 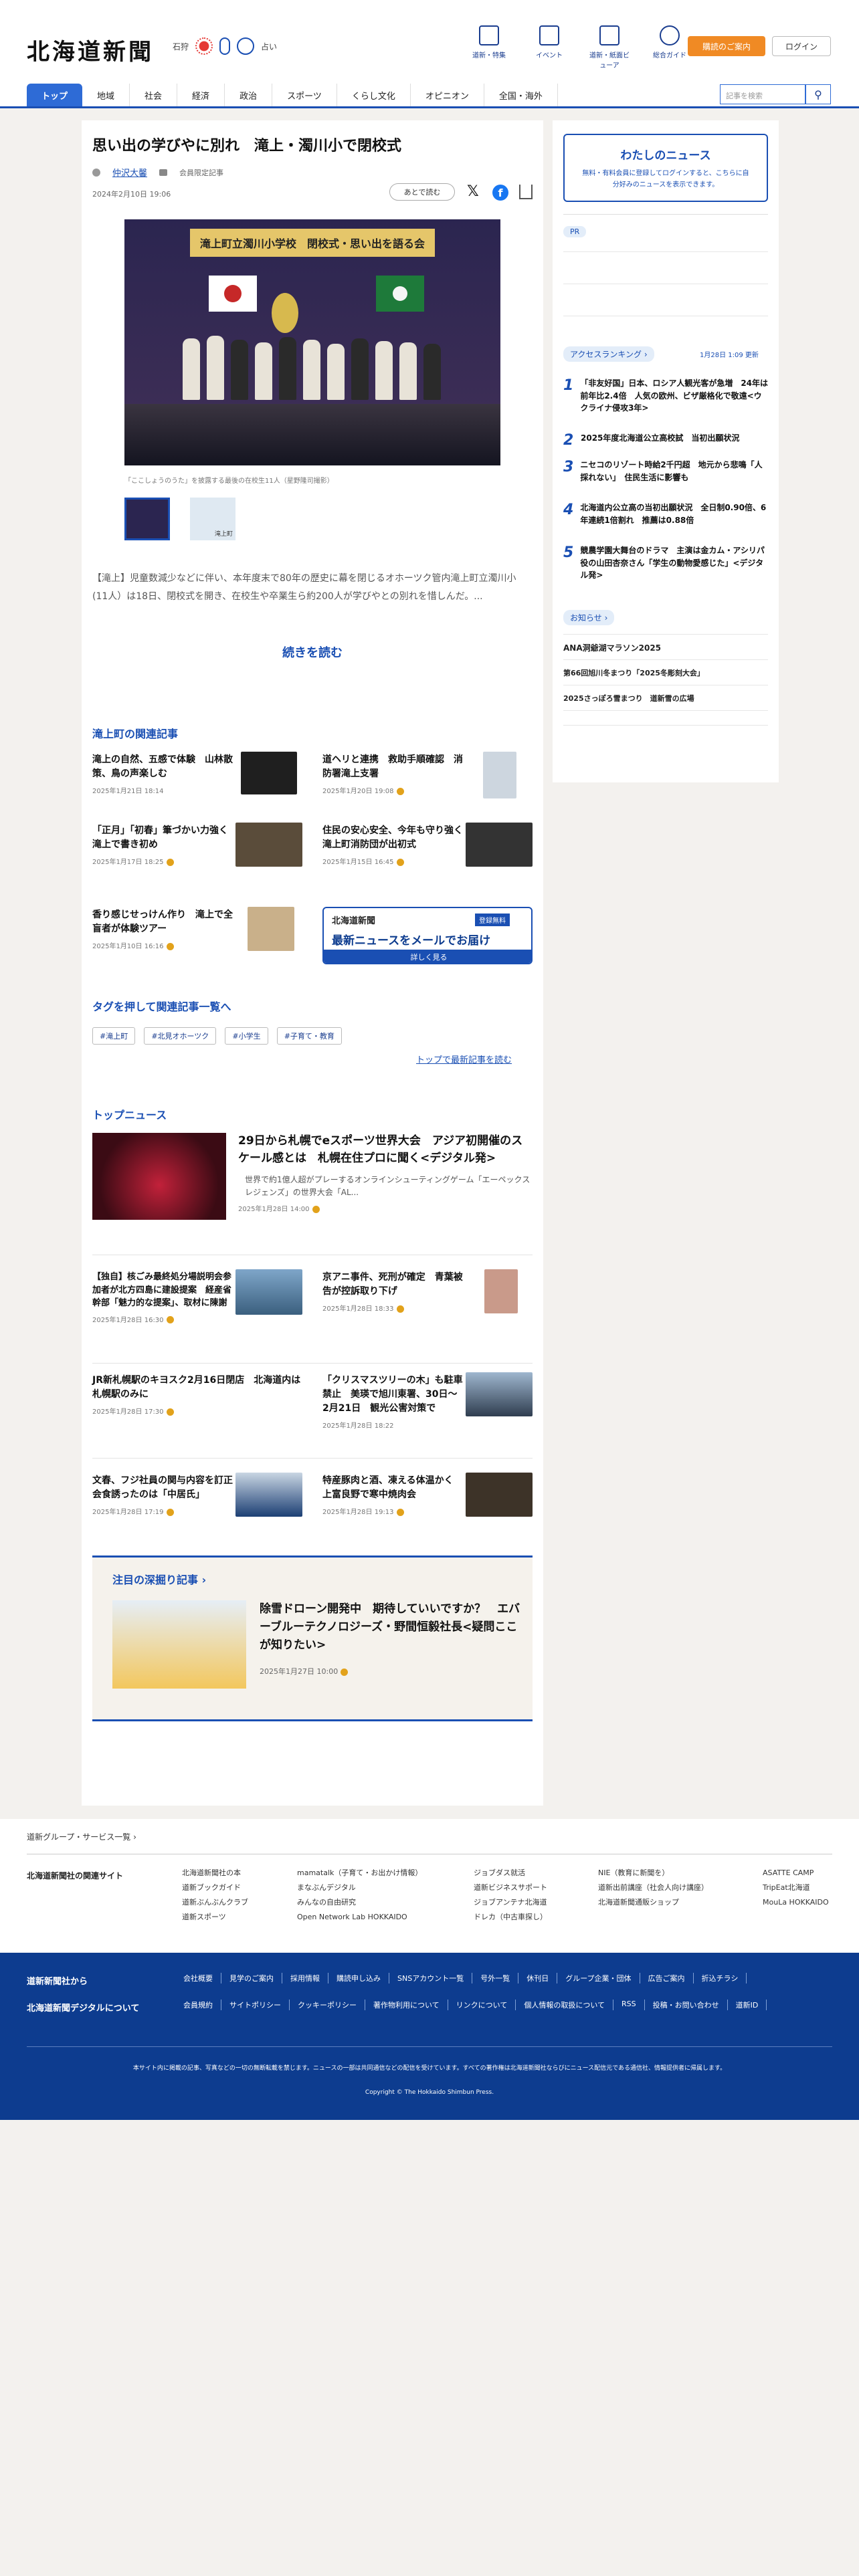 I want to click on related-site-link: Open Network Lab HOKKAIDO, so click(x=360, y=1918).